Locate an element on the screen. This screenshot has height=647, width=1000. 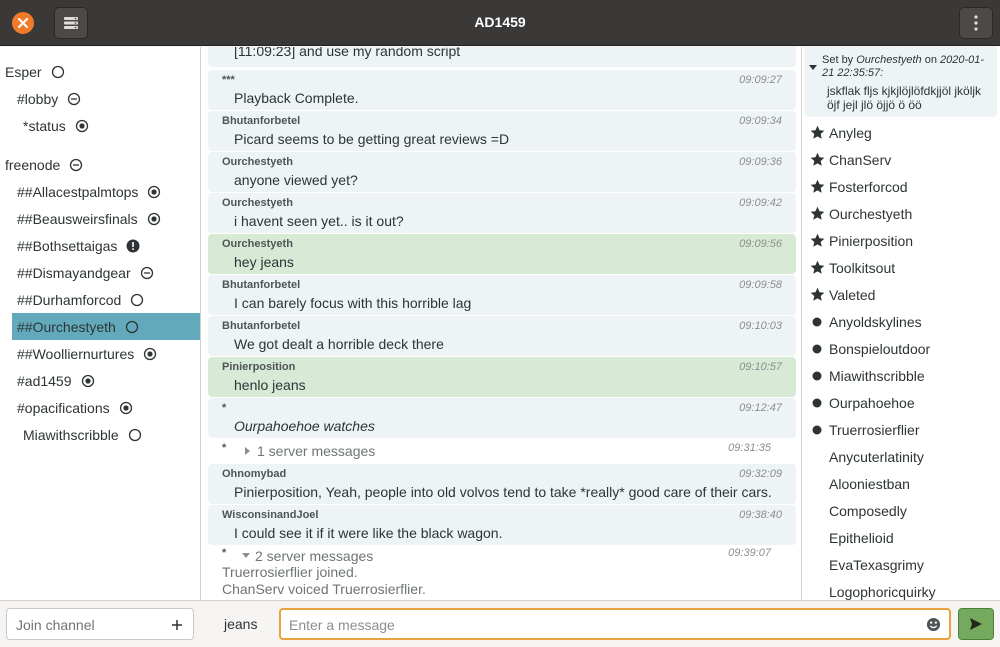
sidebar-item-dismayandgear: ##Dismayandgear is located at coordinates (85, 272).